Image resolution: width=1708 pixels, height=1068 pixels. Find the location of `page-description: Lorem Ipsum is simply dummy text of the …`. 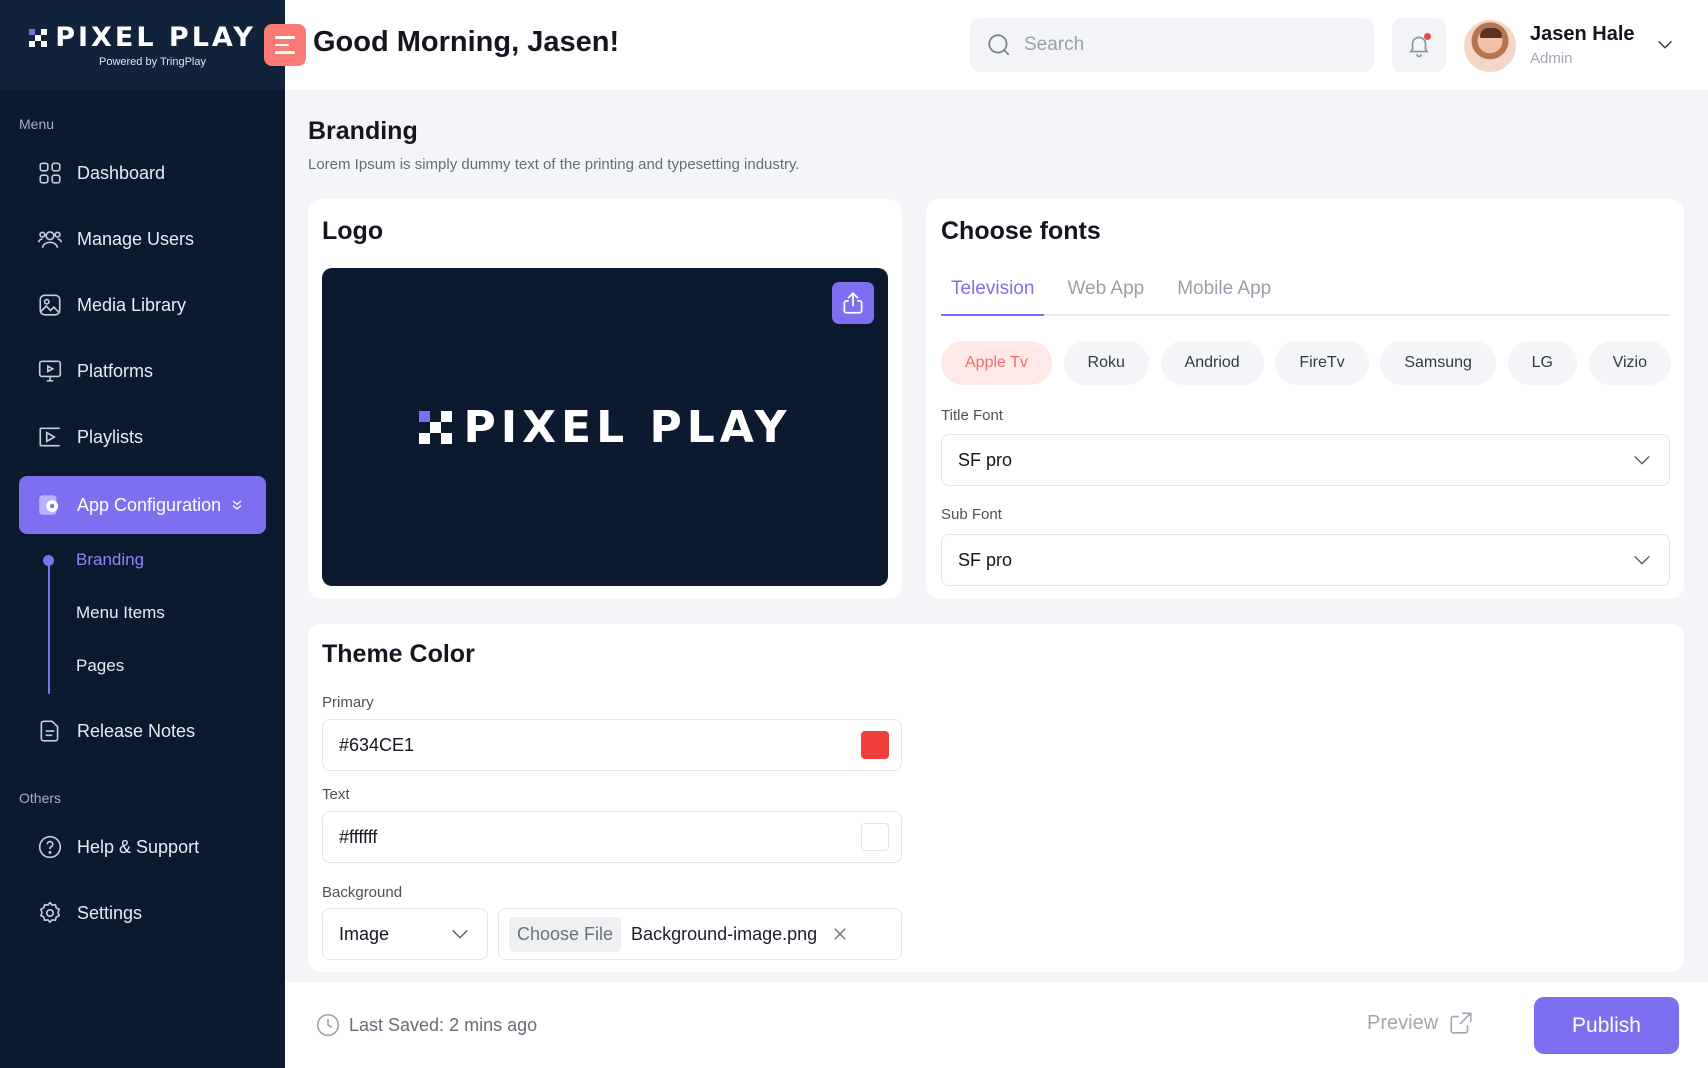

page-description: Lorem Ipsum is simply dummy text of the … is located at coordinates (554, 164).